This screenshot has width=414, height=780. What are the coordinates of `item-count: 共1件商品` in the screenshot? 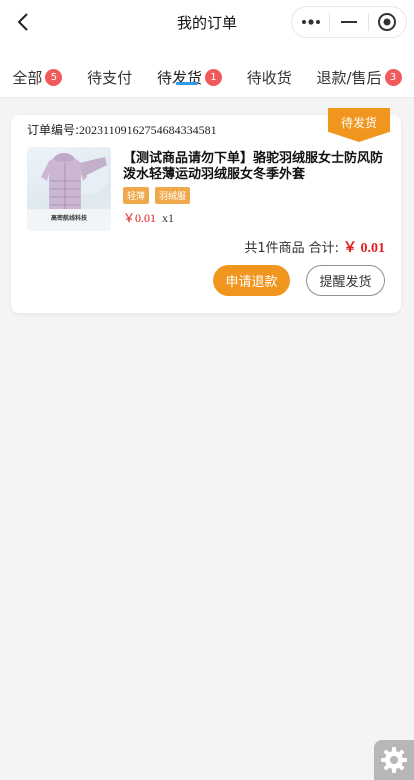 It's located at (274, 248).